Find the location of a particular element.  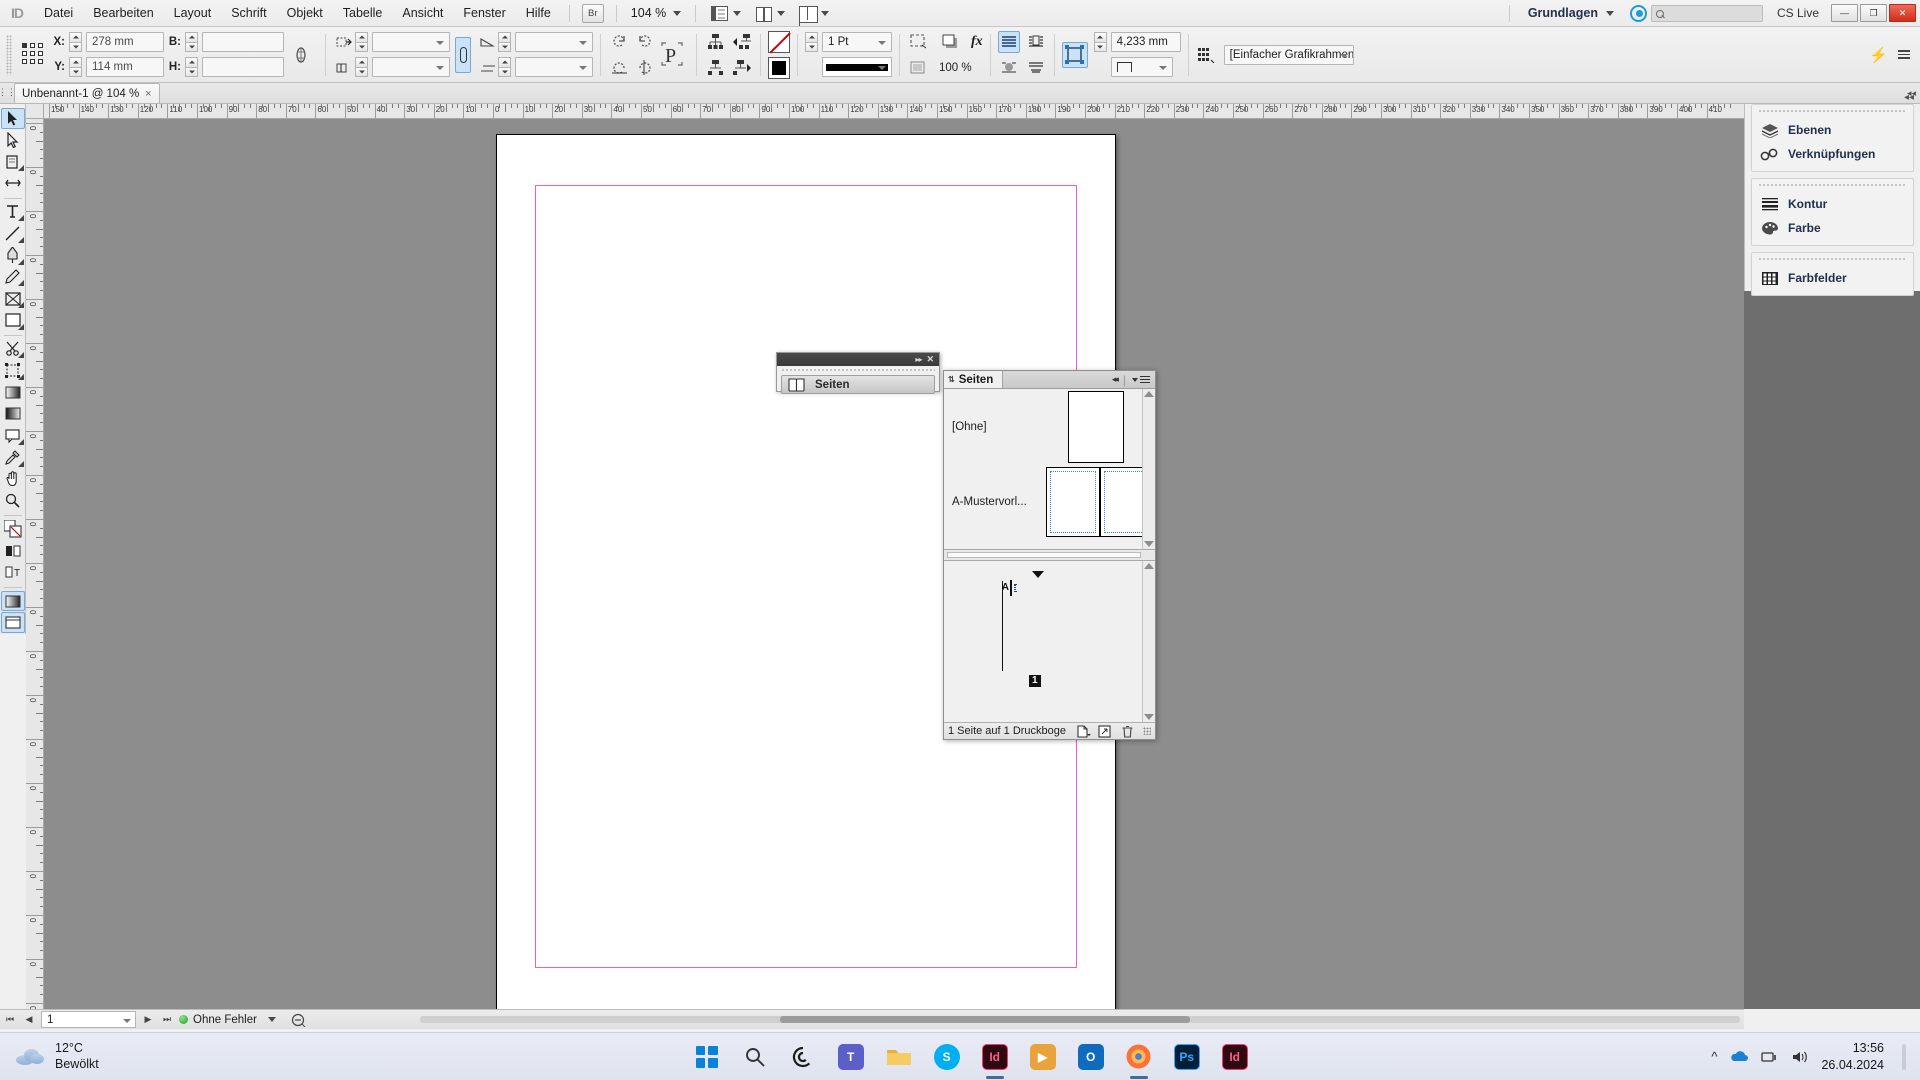

stroke-weight-stepper is located at coordinates (811, 42).